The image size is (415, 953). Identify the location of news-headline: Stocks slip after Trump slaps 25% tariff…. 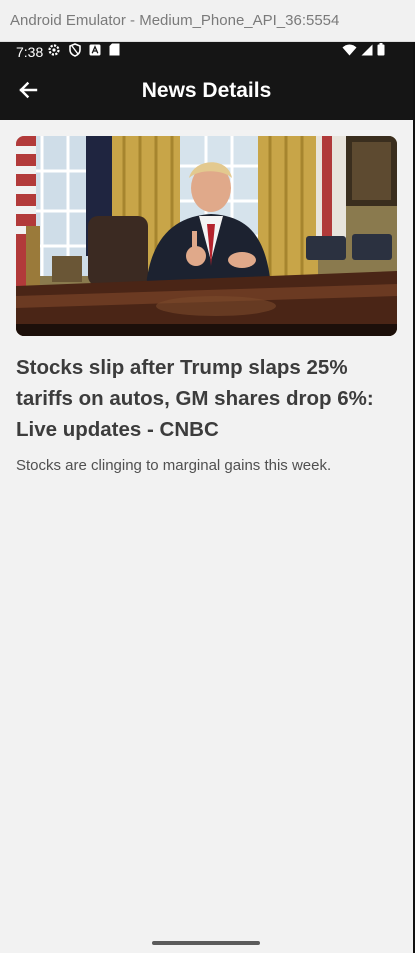
(195, 398).